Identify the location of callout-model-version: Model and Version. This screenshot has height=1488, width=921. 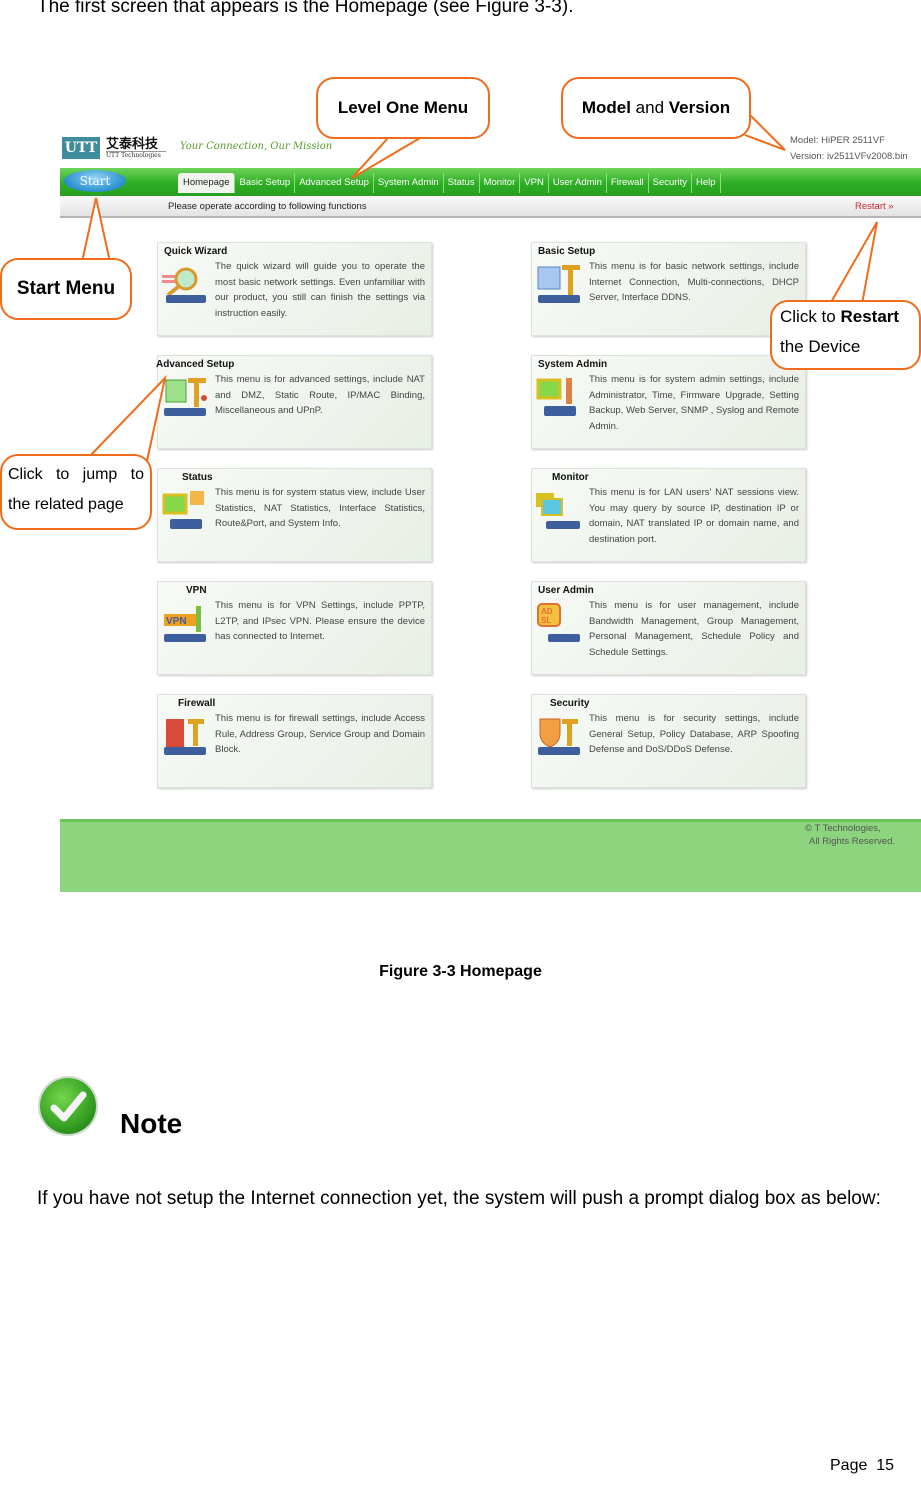
(656, 108).